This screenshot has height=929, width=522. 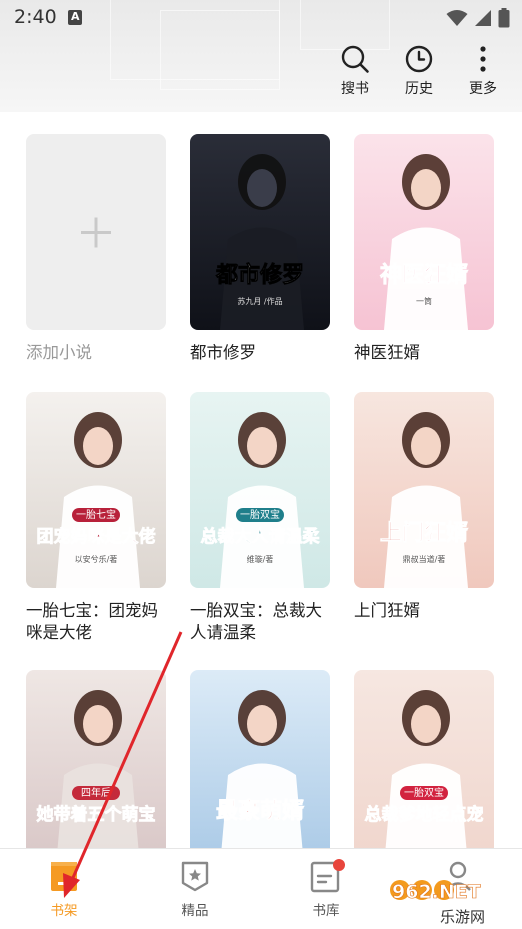 I want to click on cover-title: 都市修罗, so click(x=259, y=275).